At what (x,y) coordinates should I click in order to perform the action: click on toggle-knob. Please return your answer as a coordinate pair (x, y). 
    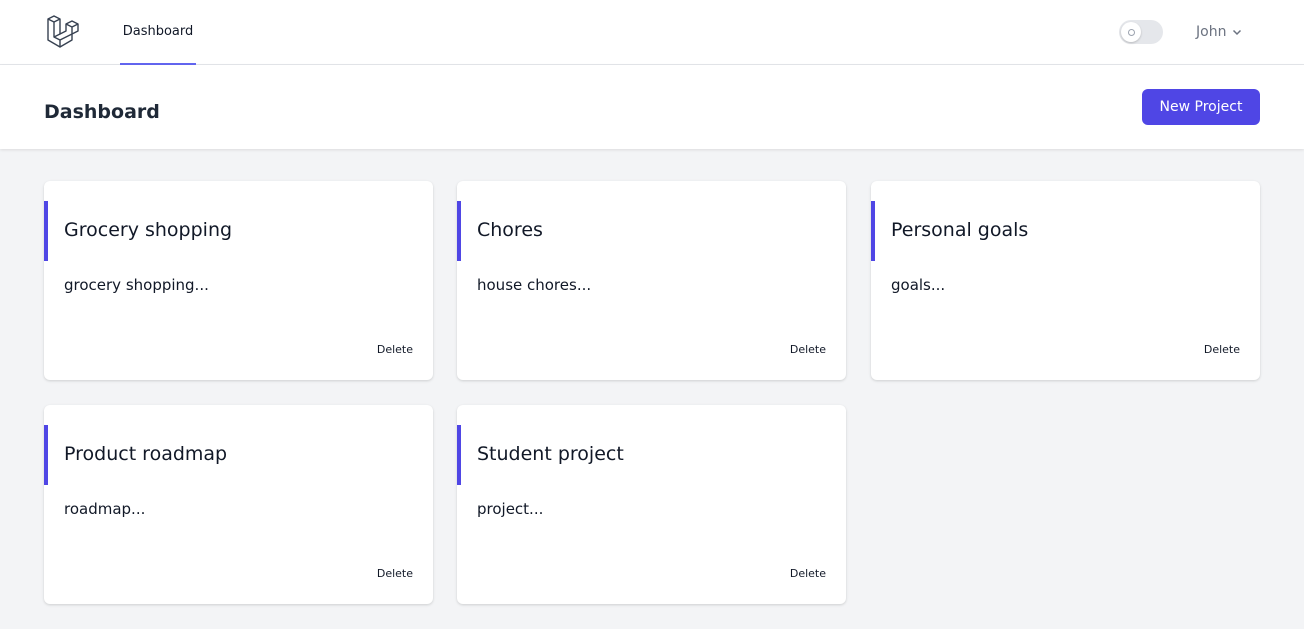
    Looking at the image, I should click on (1131, 32).